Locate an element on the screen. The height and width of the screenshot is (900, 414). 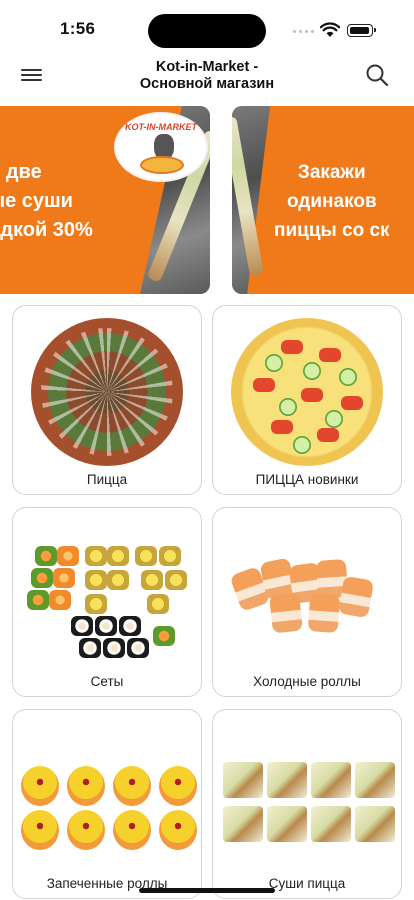
category-card-pizza: Пицца is located at coordinates (107, 400).